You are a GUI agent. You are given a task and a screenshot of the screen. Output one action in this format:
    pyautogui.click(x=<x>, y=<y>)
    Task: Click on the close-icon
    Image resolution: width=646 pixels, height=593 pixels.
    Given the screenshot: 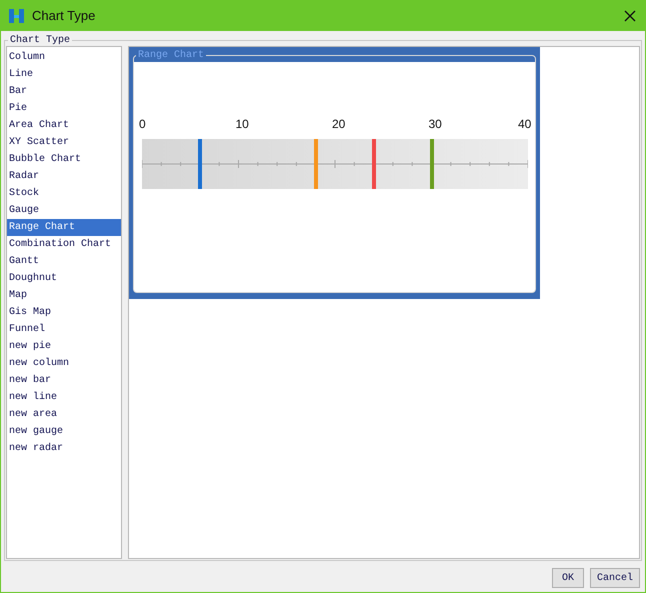 What is the action you would take?
    pyautogui.click(x=630, y=16)
    